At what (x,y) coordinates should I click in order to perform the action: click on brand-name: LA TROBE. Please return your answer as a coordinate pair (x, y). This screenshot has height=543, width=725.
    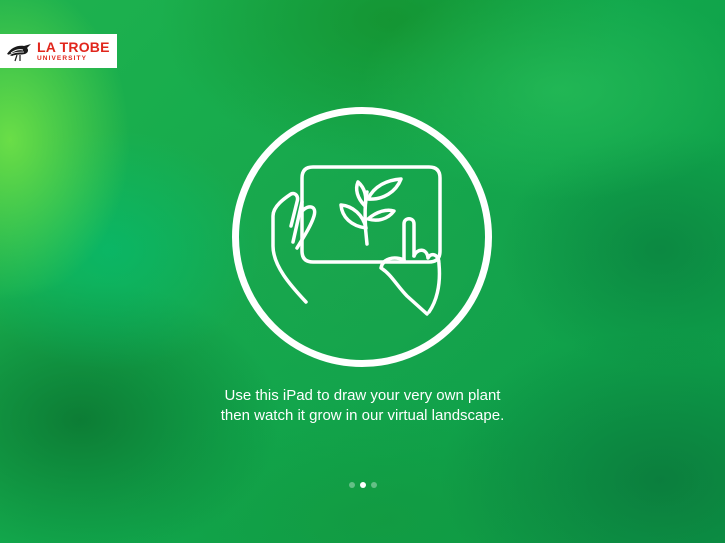
    Looking at the image, I should click on (73, 46).